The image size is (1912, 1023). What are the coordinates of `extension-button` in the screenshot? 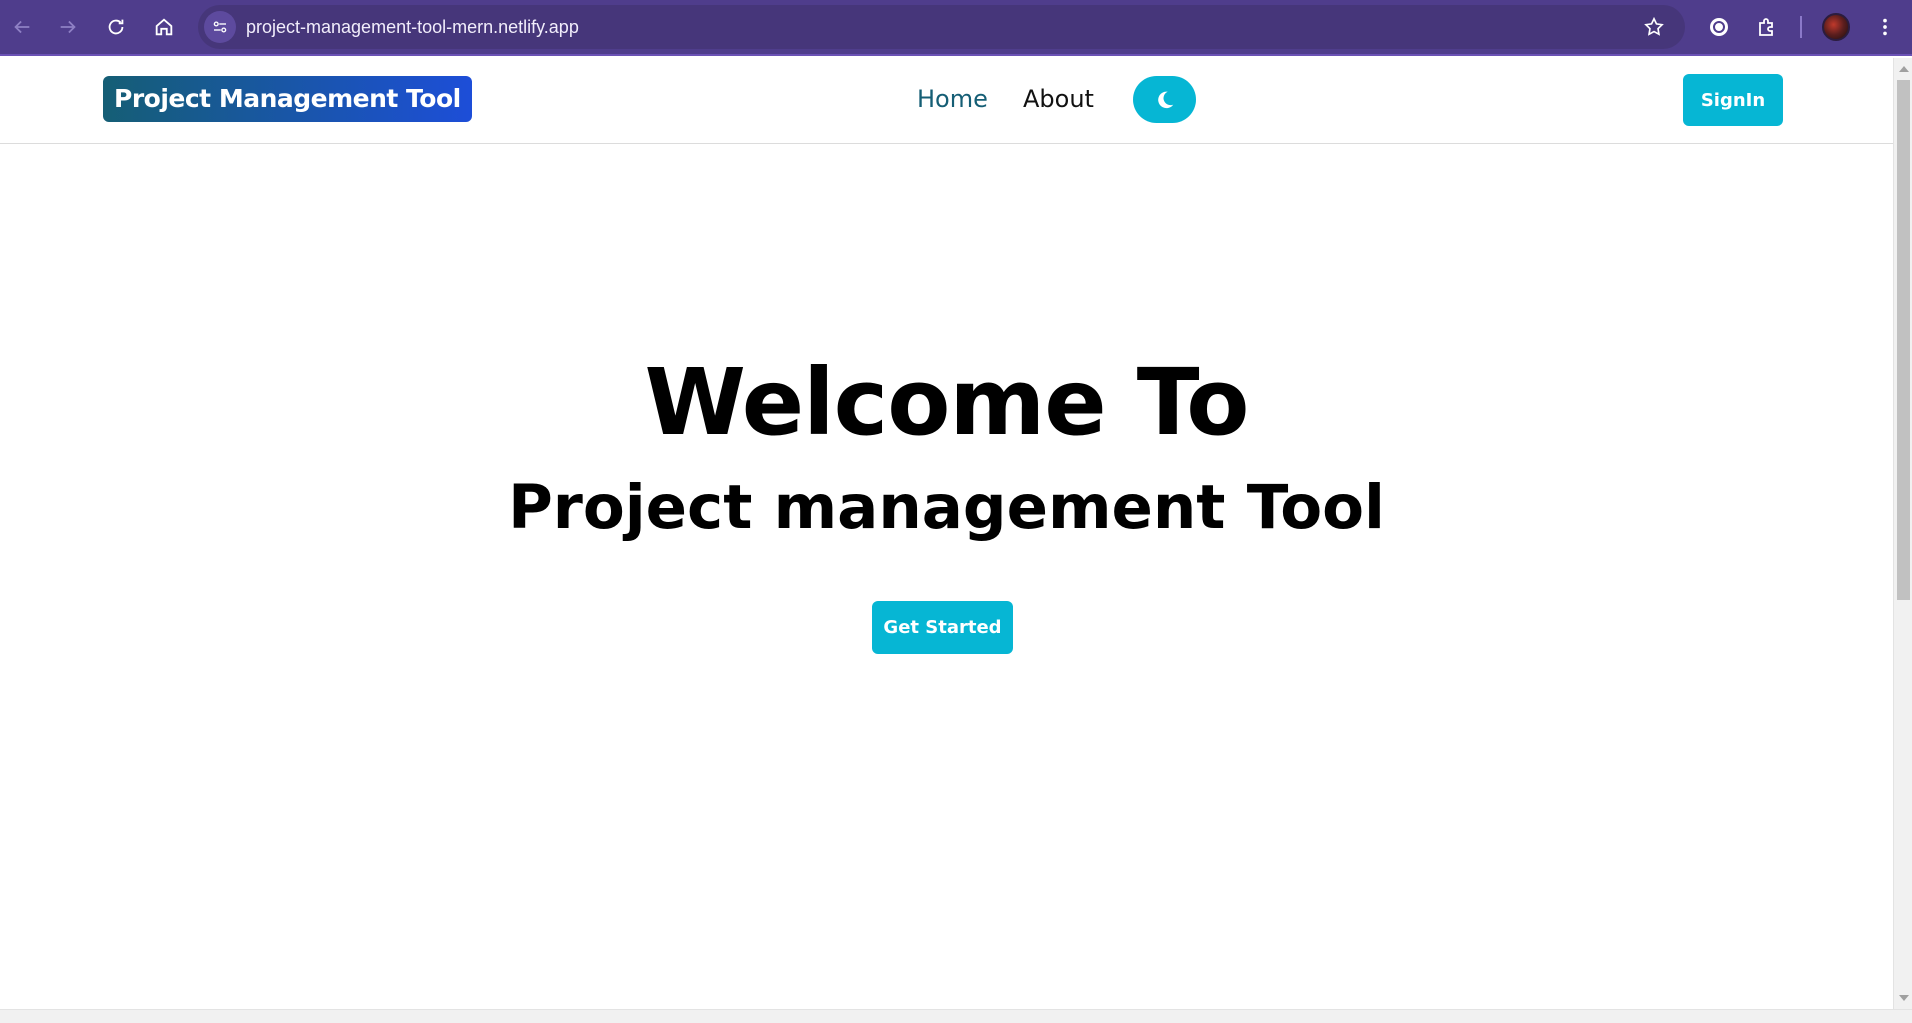 It's located at (1719, 27).